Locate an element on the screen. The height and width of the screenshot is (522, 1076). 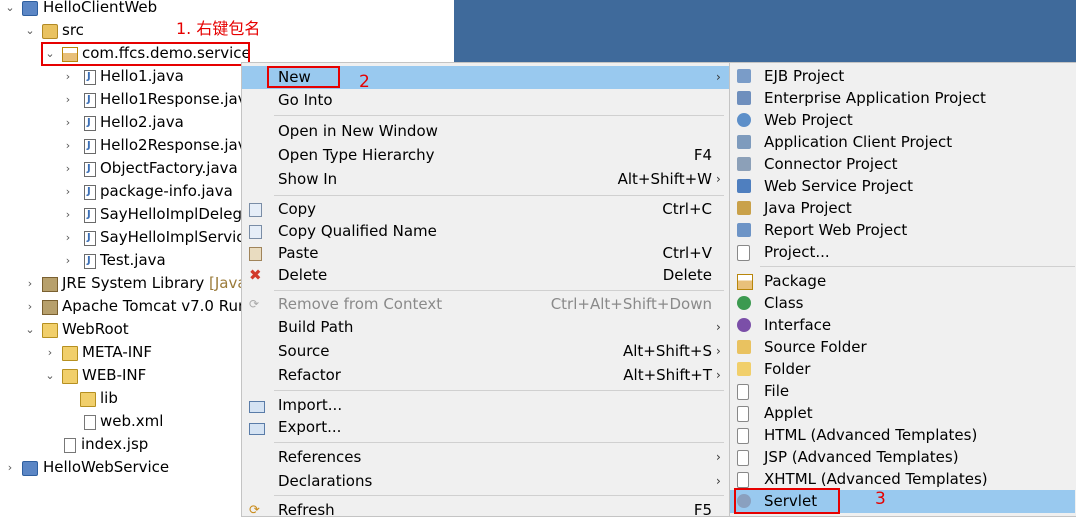
report-project-icon is located at coordinates (744, 230).